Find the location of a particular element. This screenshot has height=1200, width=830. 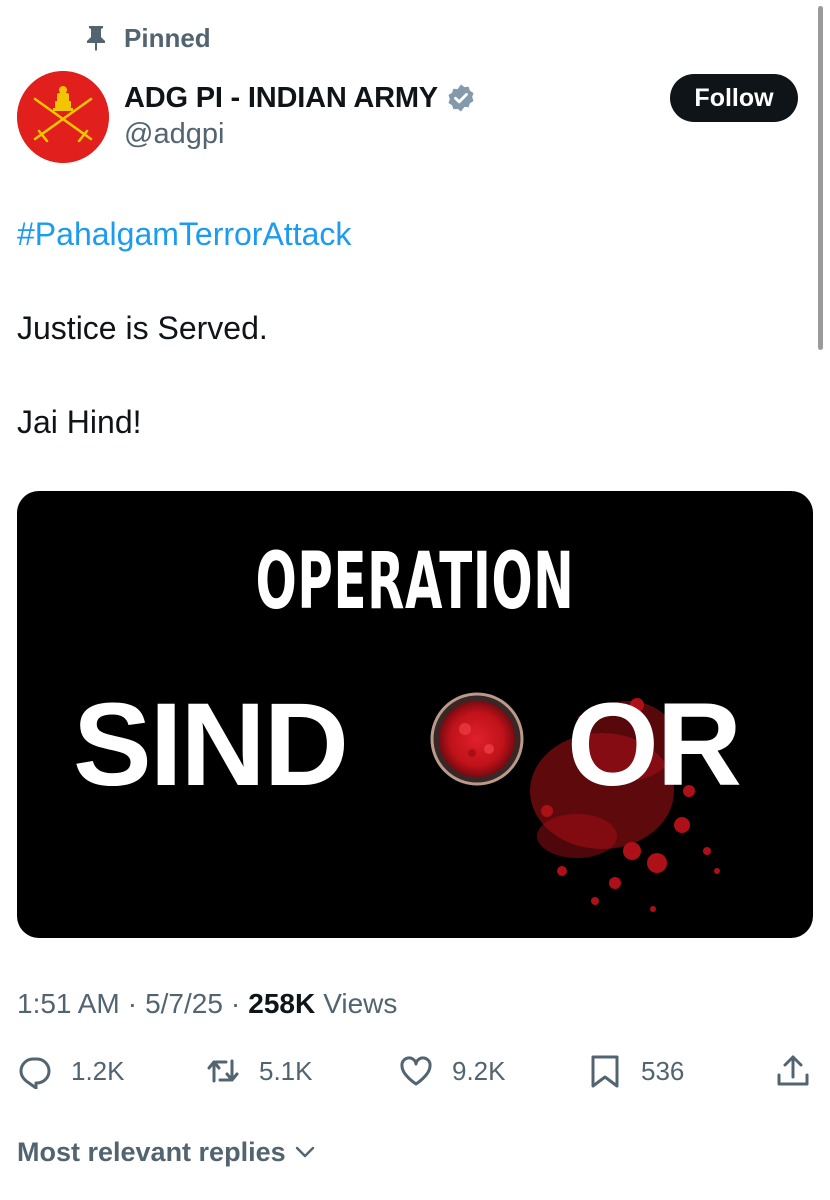

reply-count: 1.2K is located at coordinates (98, 1070).